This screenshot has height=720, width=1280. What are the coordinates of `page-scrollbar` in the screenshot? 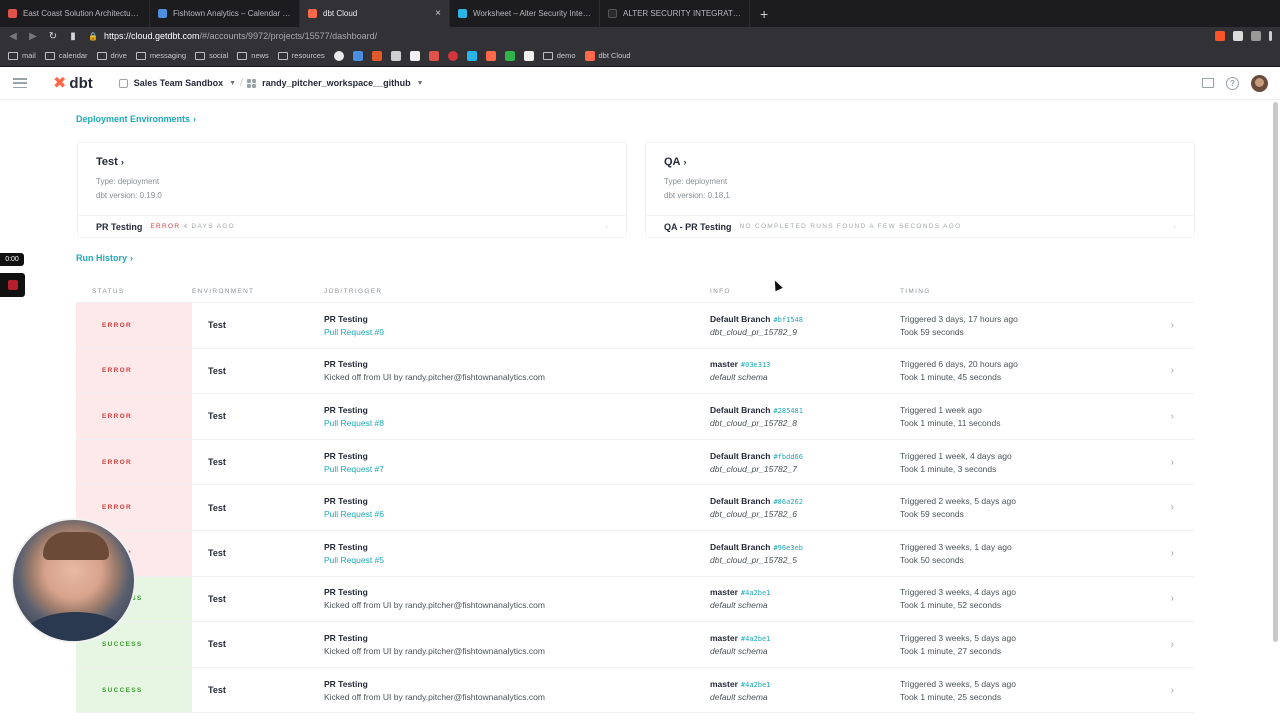 It's located at (1275, 372).